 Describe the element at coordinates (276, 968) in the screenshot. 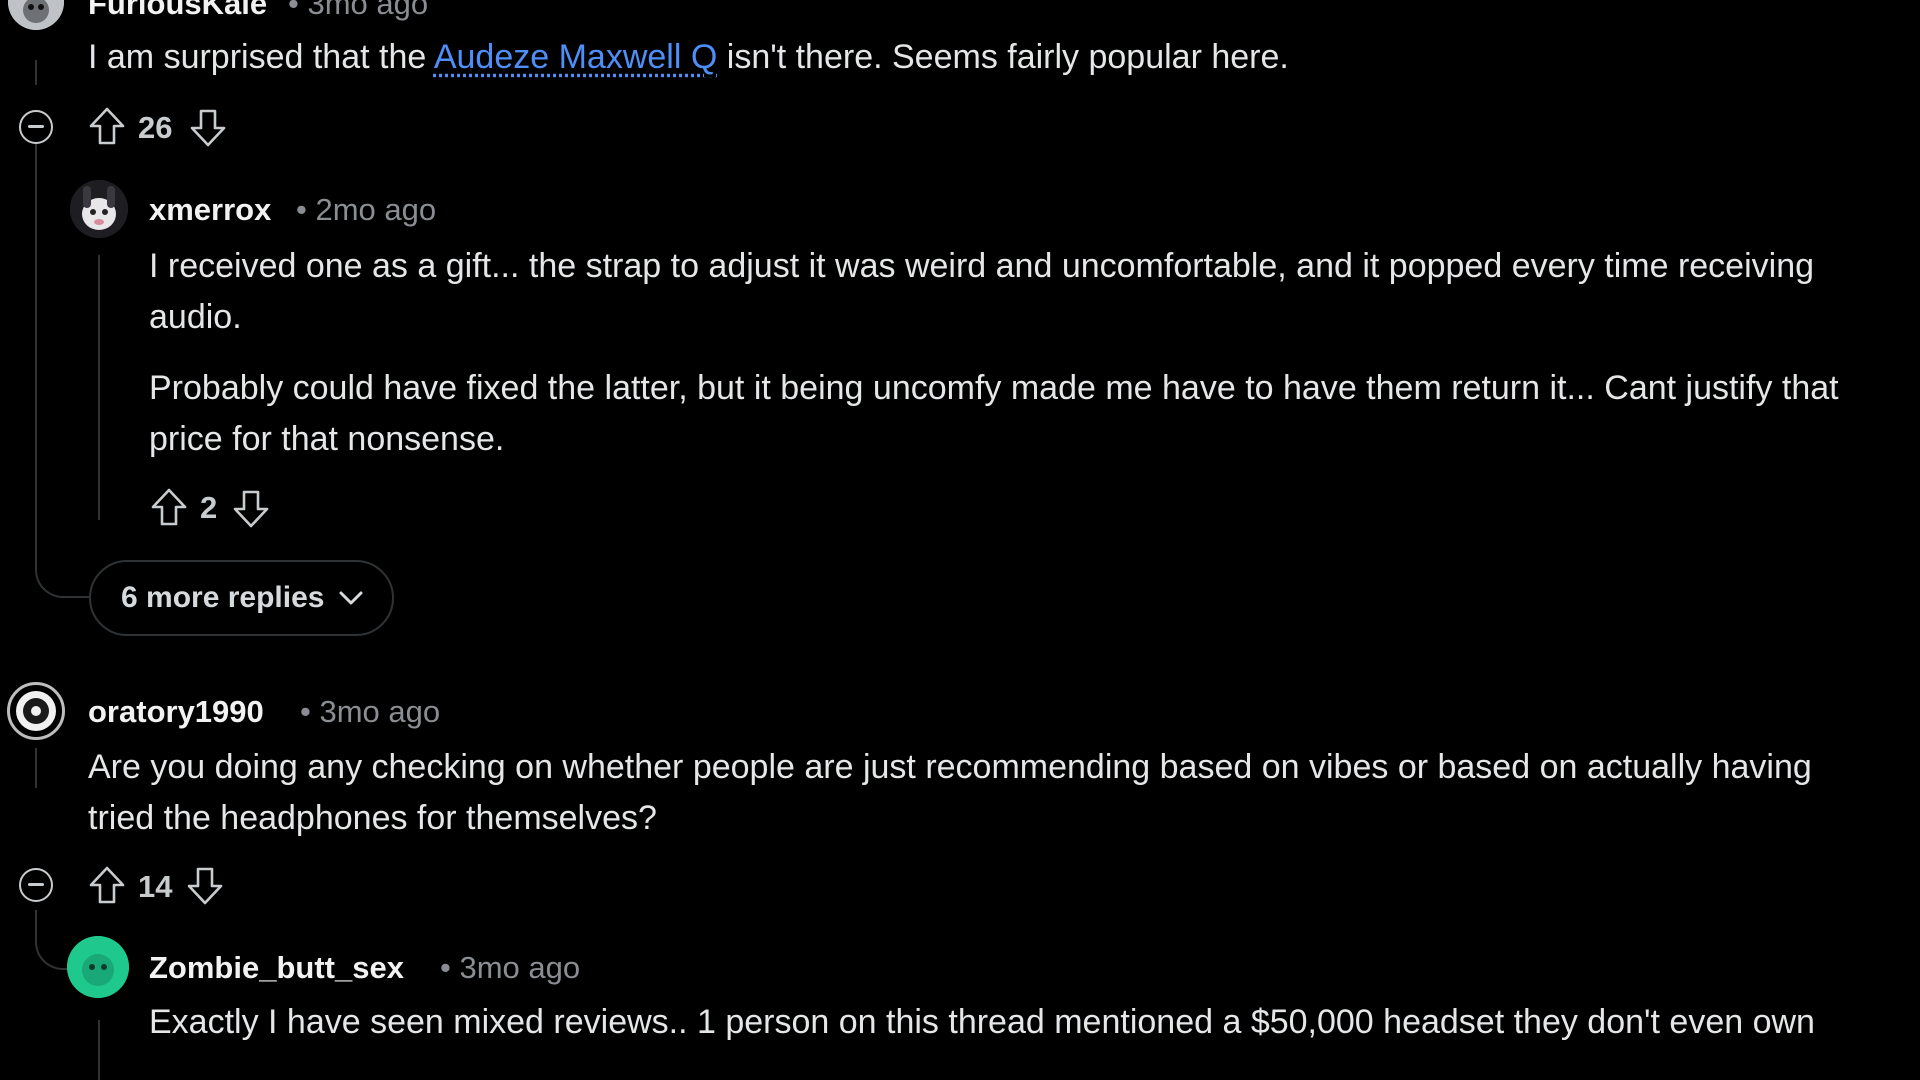

I see `comment-author: Zombie_butt_sex` at that location.